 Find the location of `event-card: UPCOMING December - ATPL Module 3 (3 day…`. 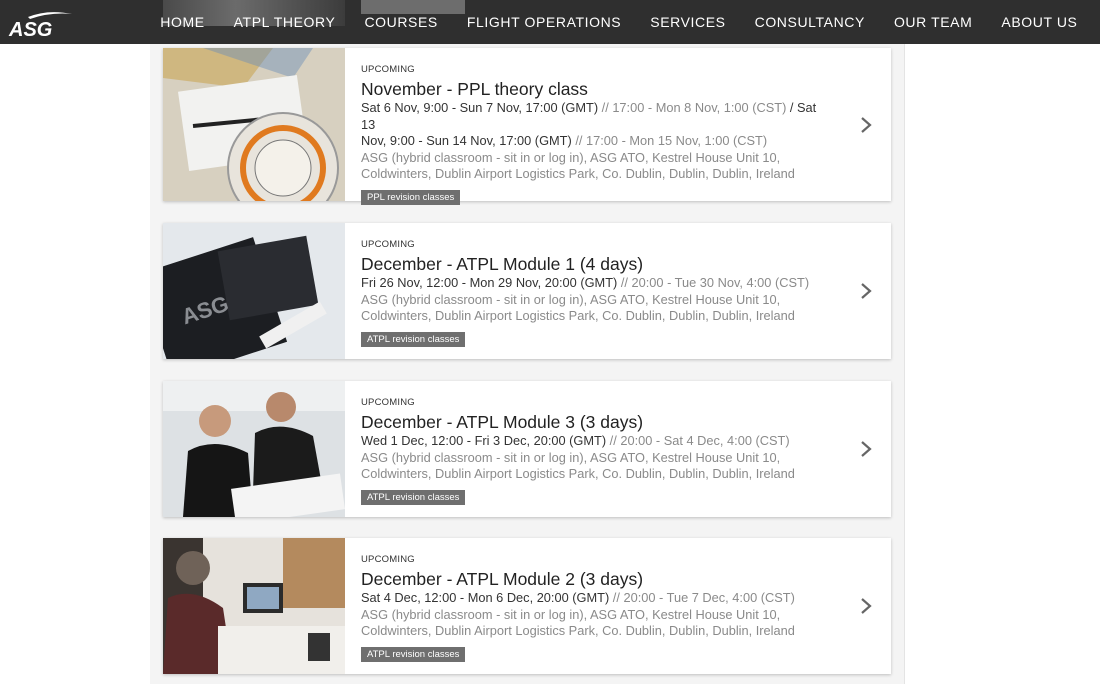

event-card: UPCOMING December - ATPL Module 3 (3 day… is located at coordinates (527, 449).